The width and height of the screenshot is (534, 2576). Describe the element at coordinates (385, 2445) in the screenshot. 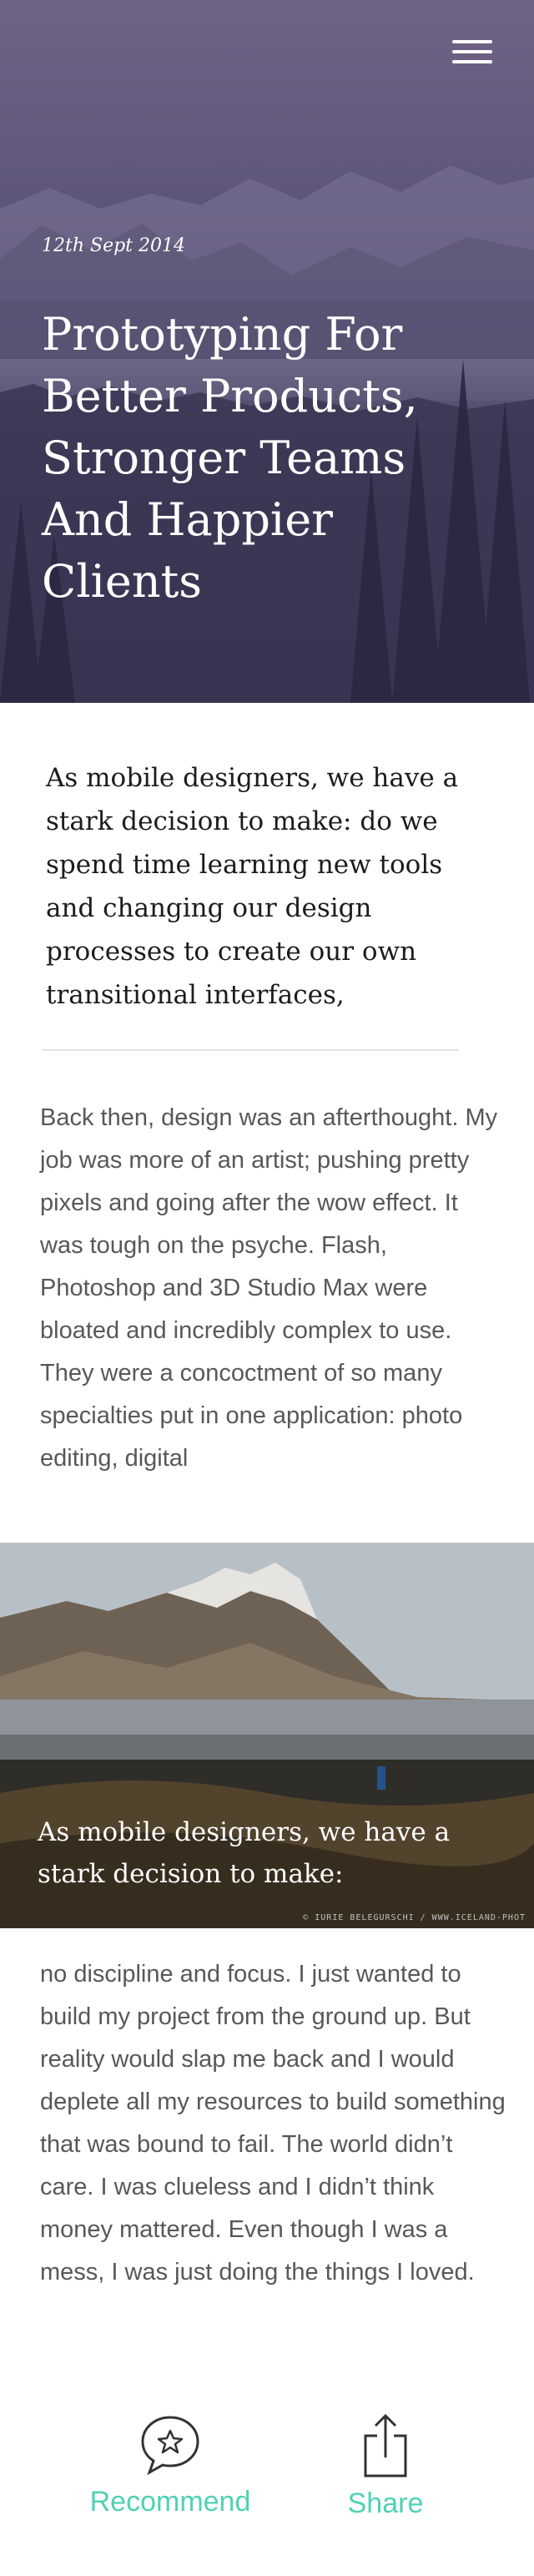

I see `share-icon` at that location.